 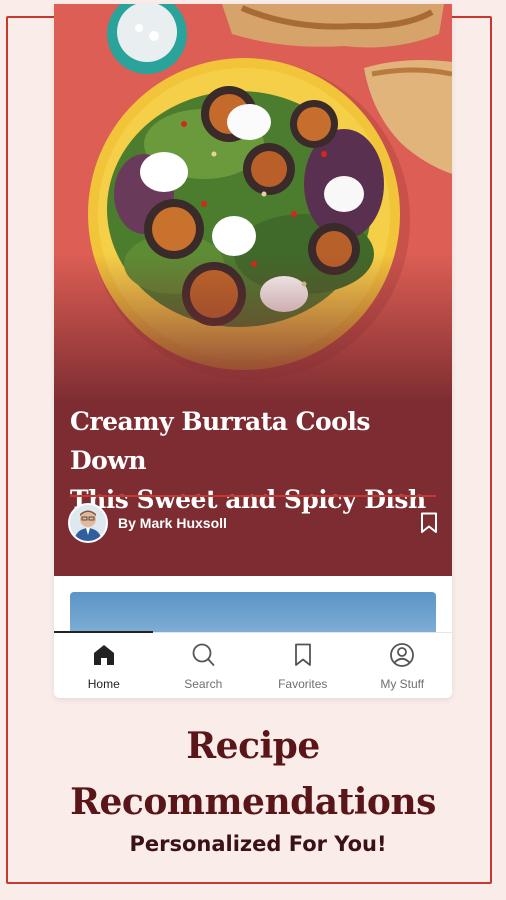 What do you see at coordinates (253, 802) in the screenshot?
I see `promo-title-line-2: Recommendations` at bounding box center [253, 802].